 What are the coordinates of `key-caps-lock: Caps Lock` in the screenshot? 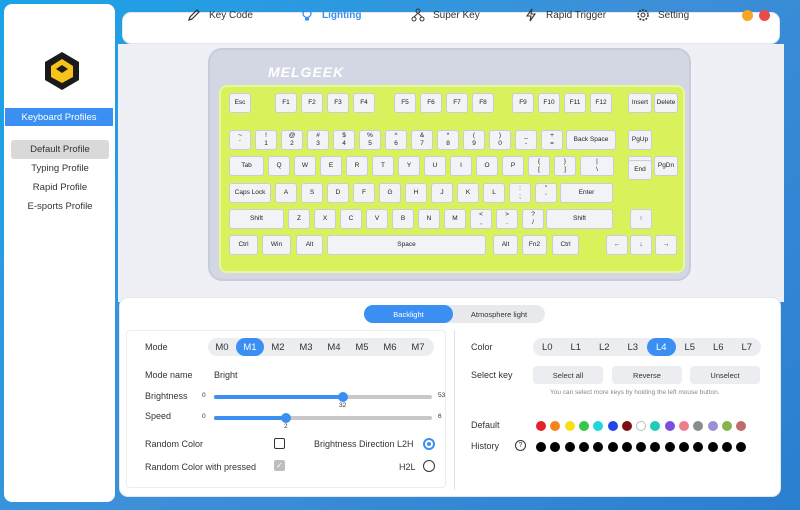 It's located at (250, 193).